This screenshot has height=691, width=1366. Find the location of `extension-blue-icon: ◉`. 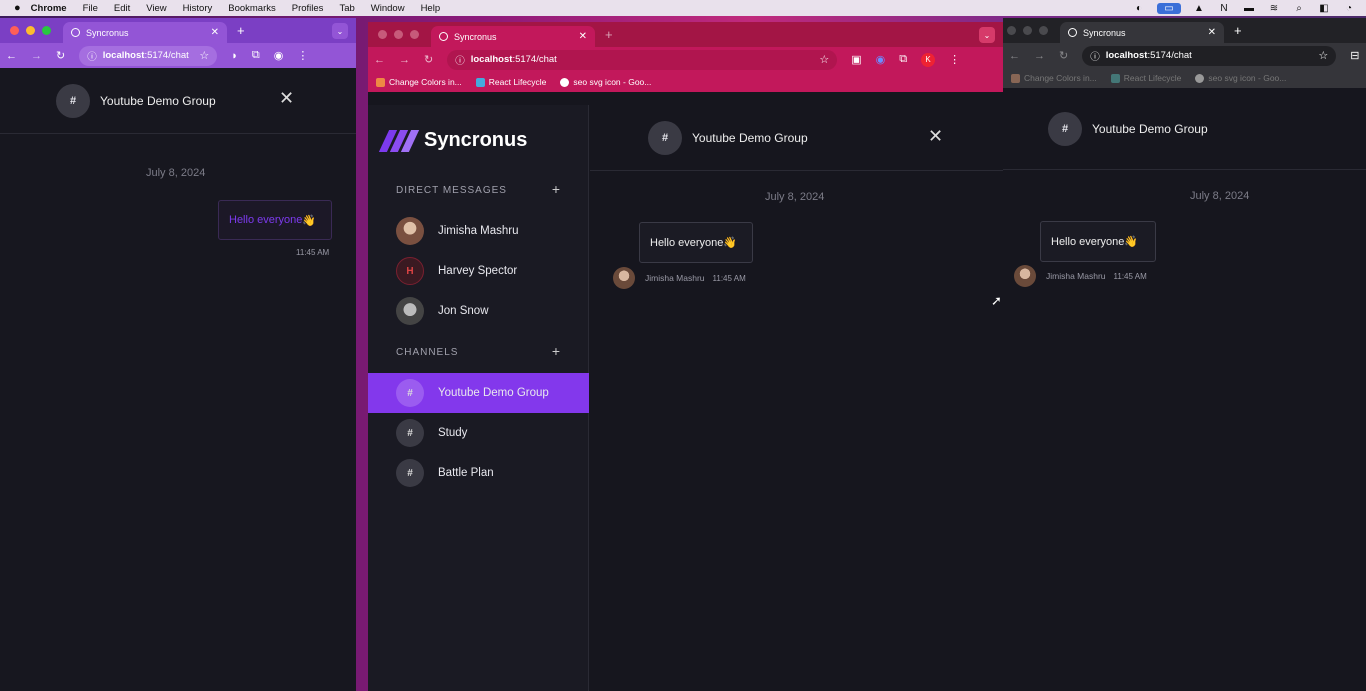

extension-blue-icon: ◉ is located at coordinates (881, 59).